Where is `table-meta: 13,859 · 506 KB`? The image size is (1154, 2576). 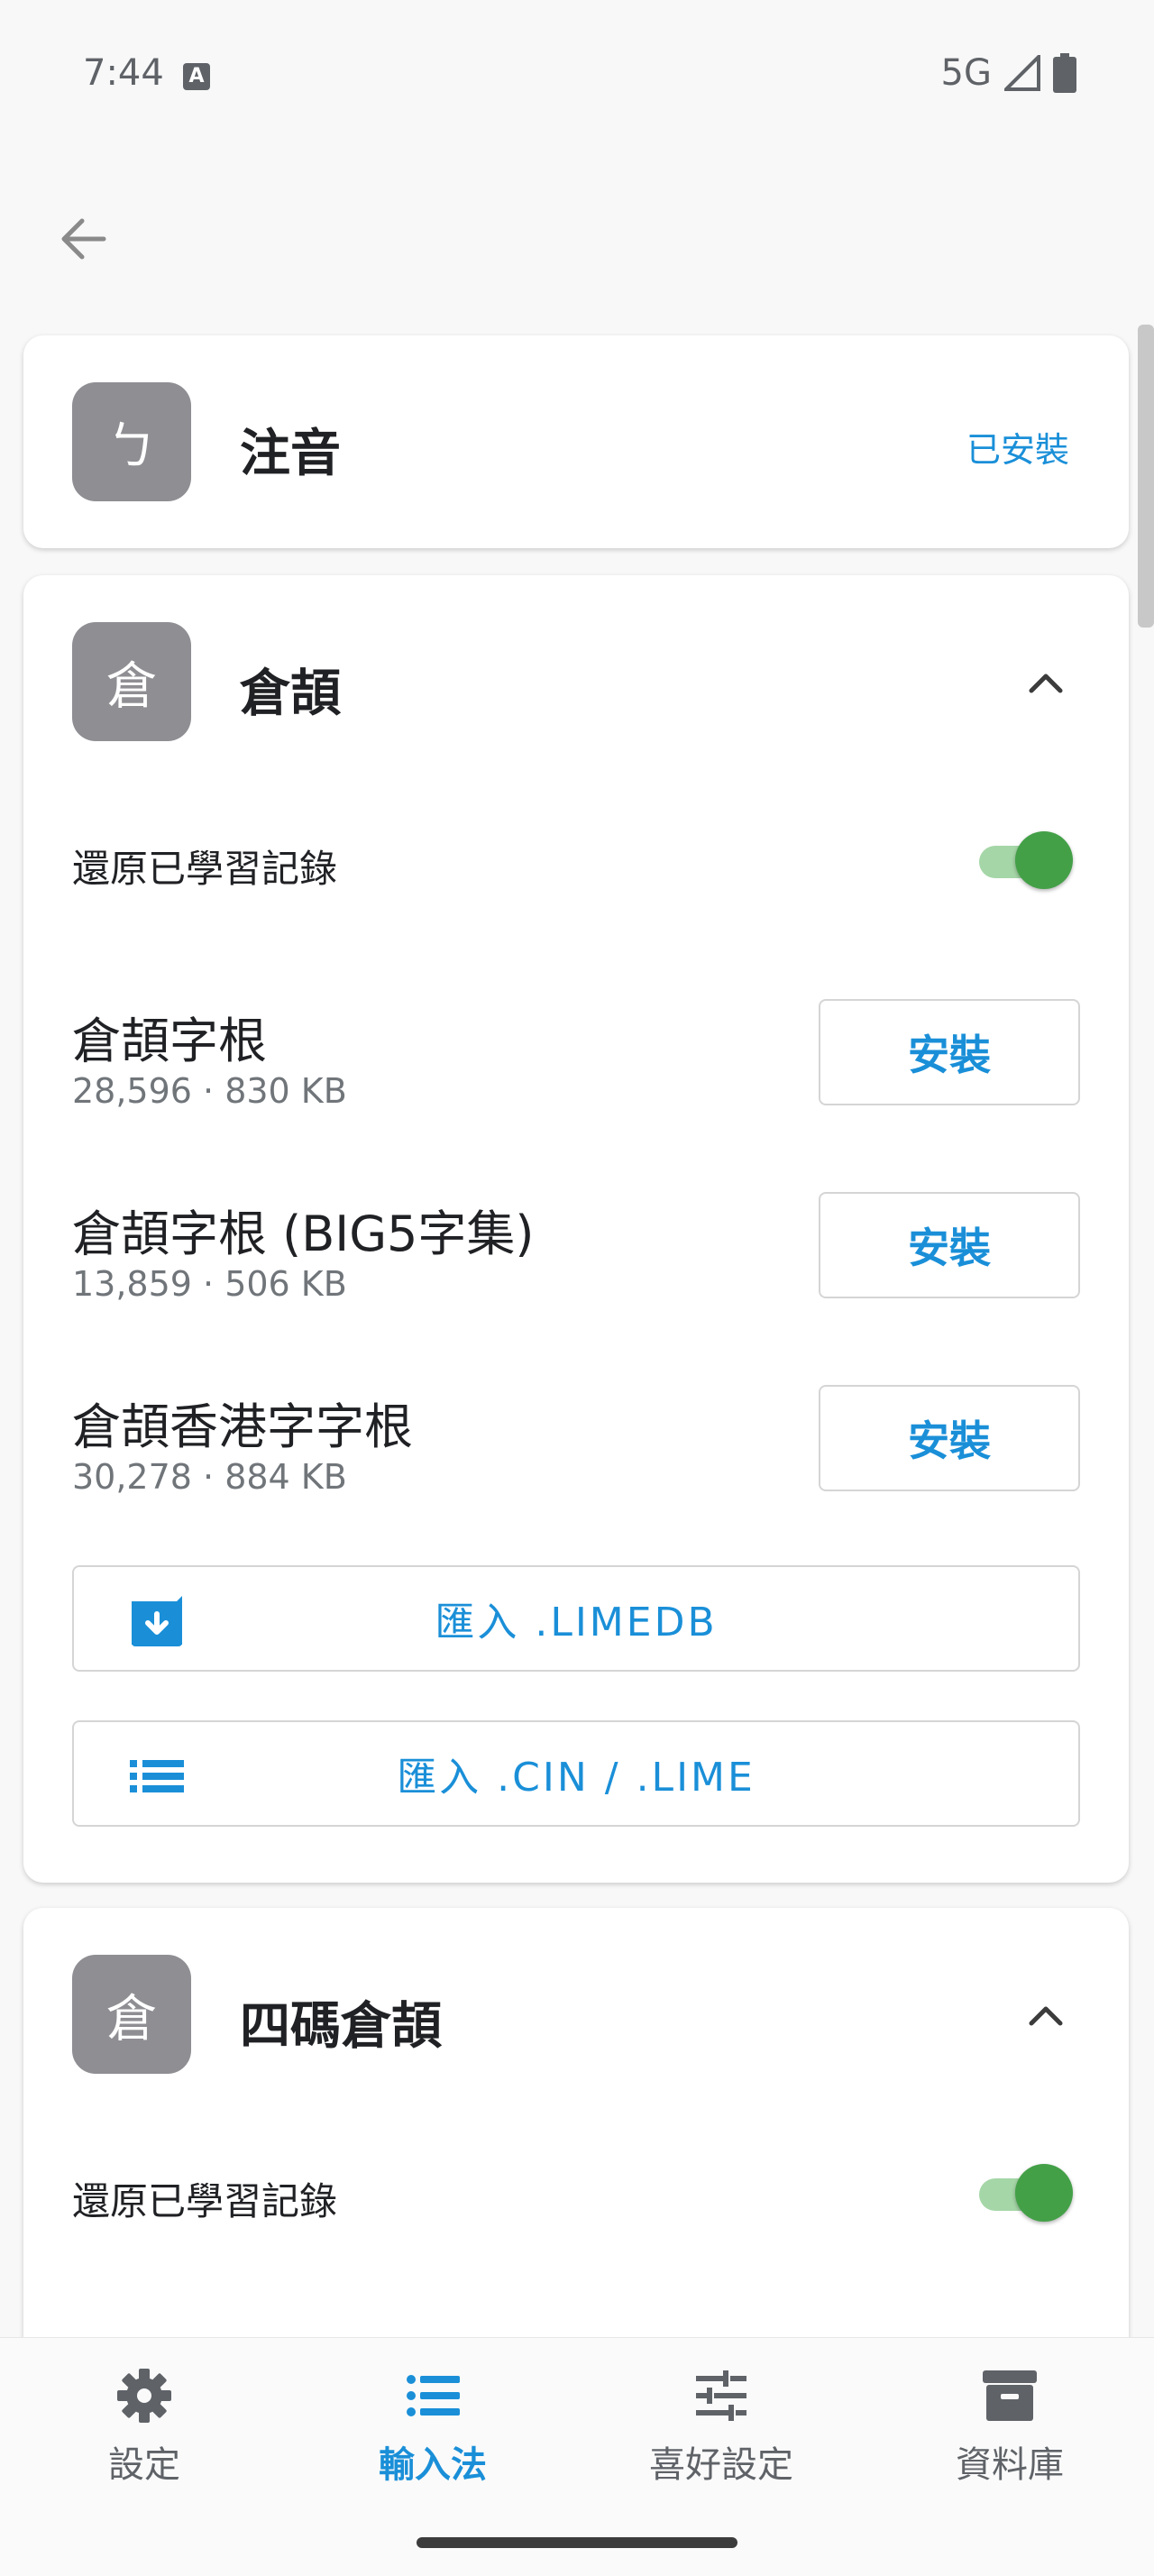 table-meta: 13,859 · 506 KB is located at coordinates (209, 1284).